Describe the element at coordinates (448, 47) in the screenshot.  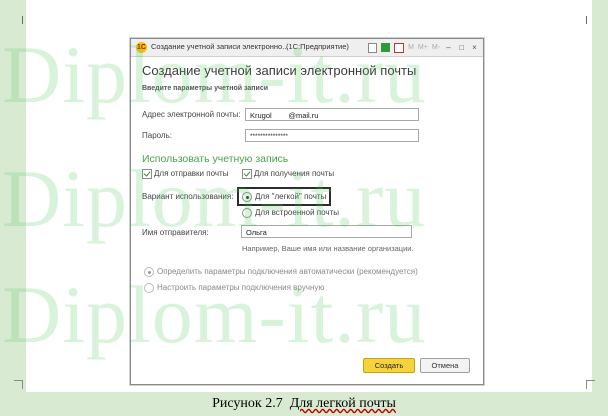
I see `minimize-icon: –` at that location.